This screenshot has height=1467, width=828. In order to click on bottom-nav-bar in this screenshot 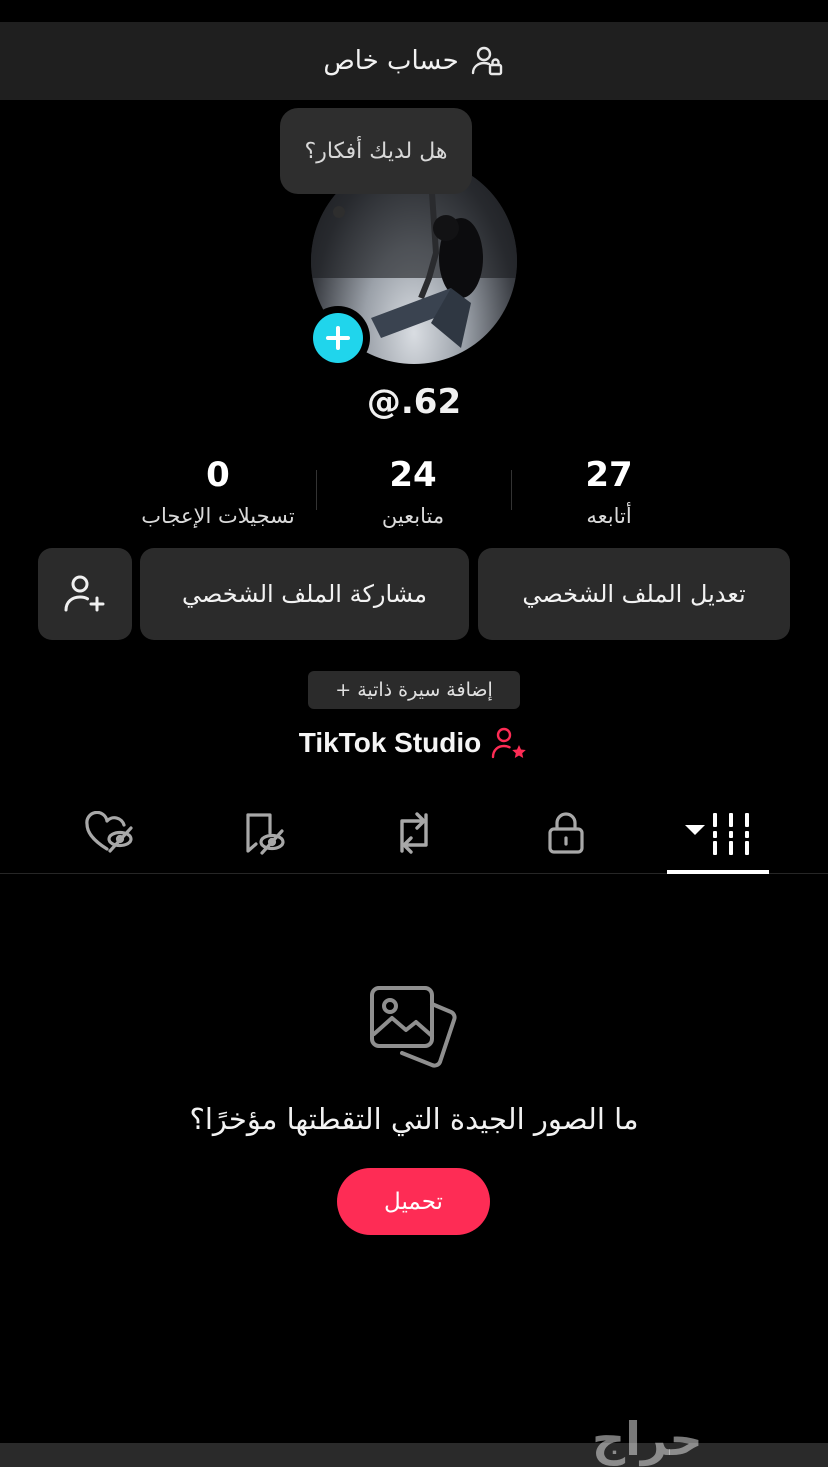, I will do `click(414, 1455)`.